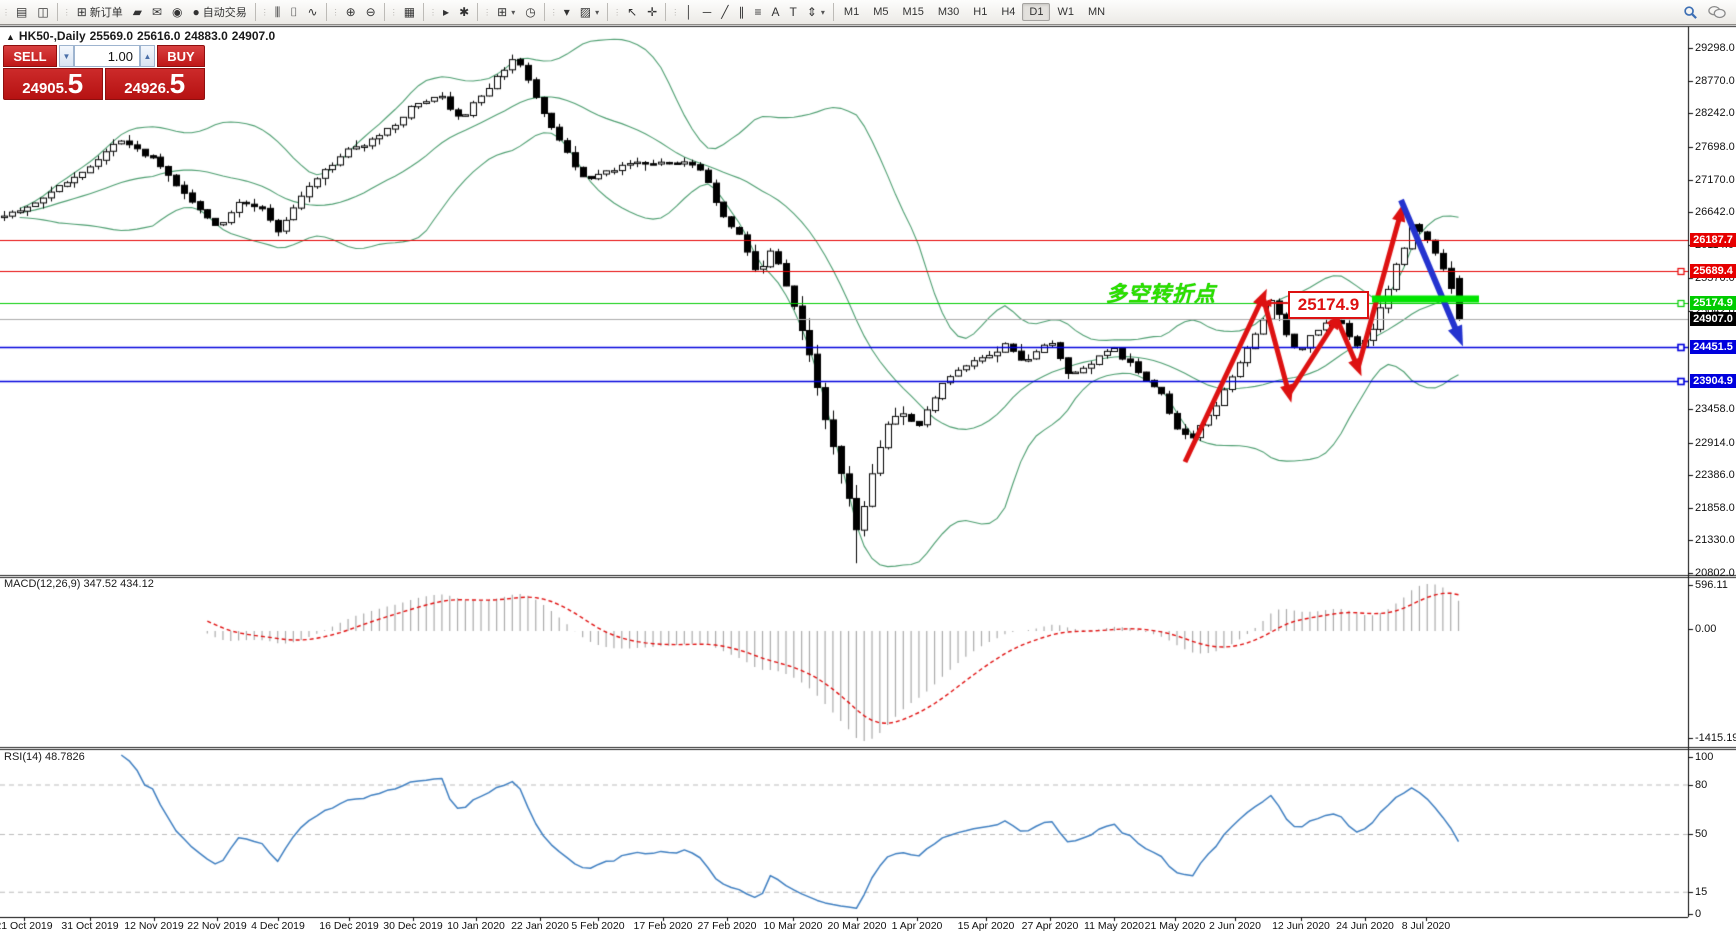 The height and width of the screenshot is (939, 1736). I want to click on tile-windows-button: ▦, so click(409, 12).